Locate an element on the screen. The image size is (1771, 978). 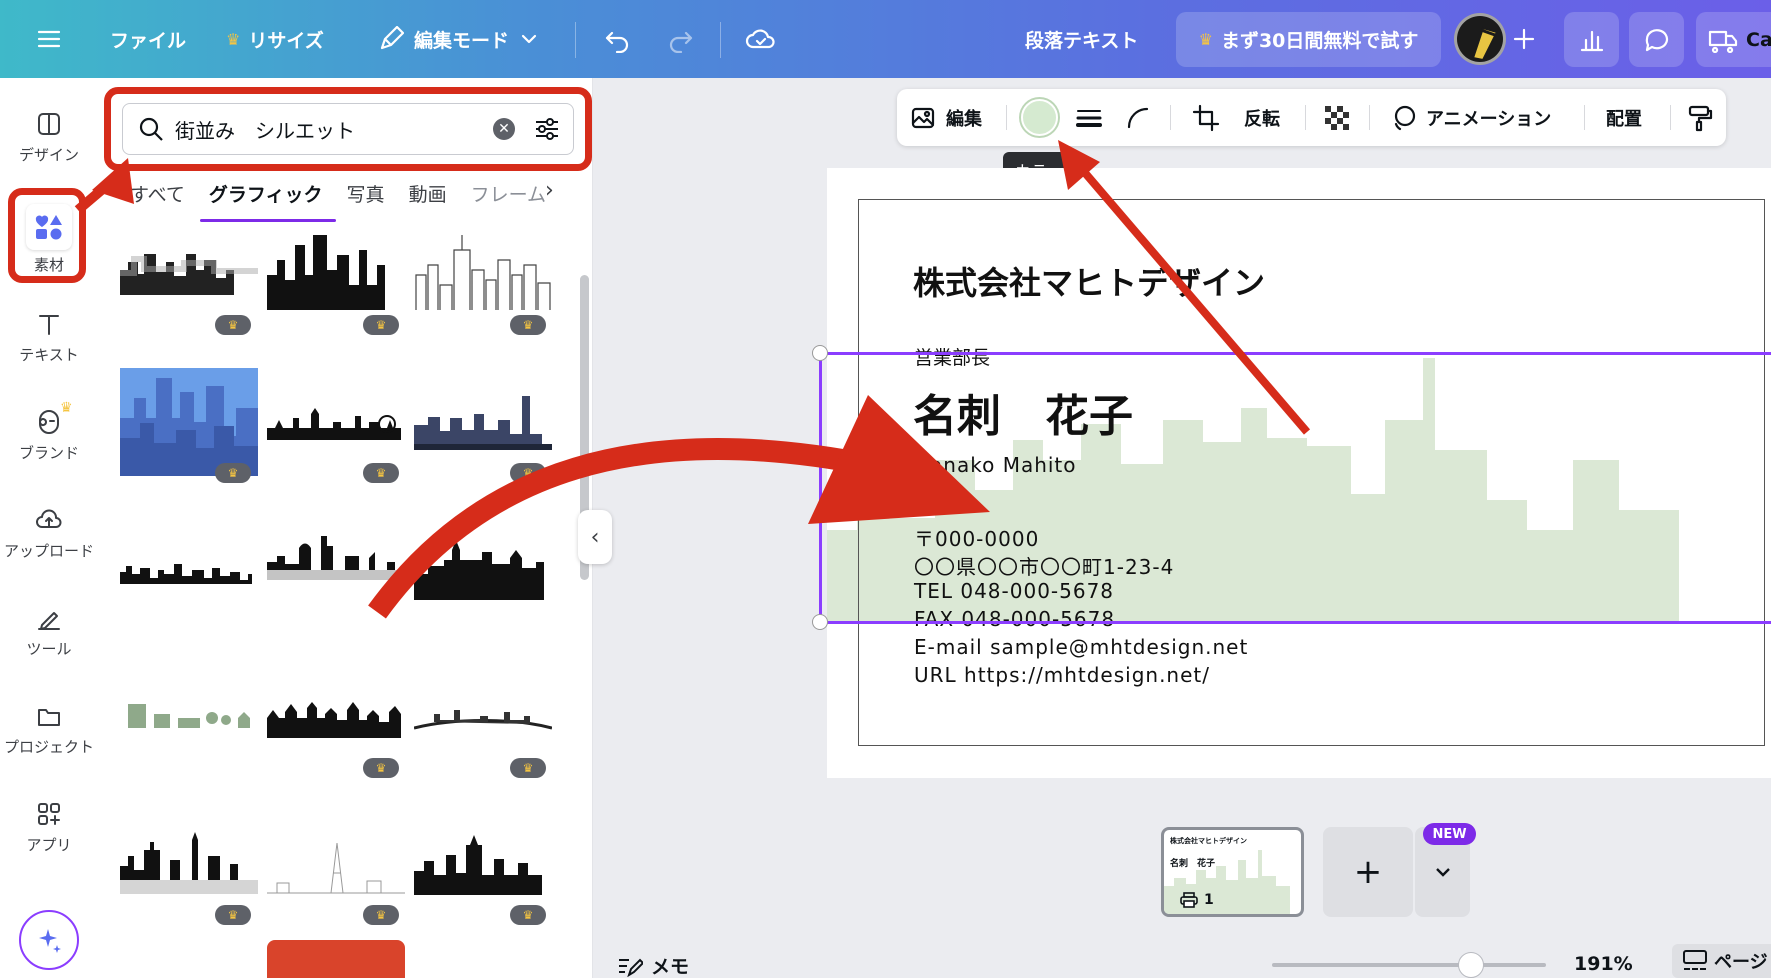
line-weight-button is located at coordinates (1089, 117).